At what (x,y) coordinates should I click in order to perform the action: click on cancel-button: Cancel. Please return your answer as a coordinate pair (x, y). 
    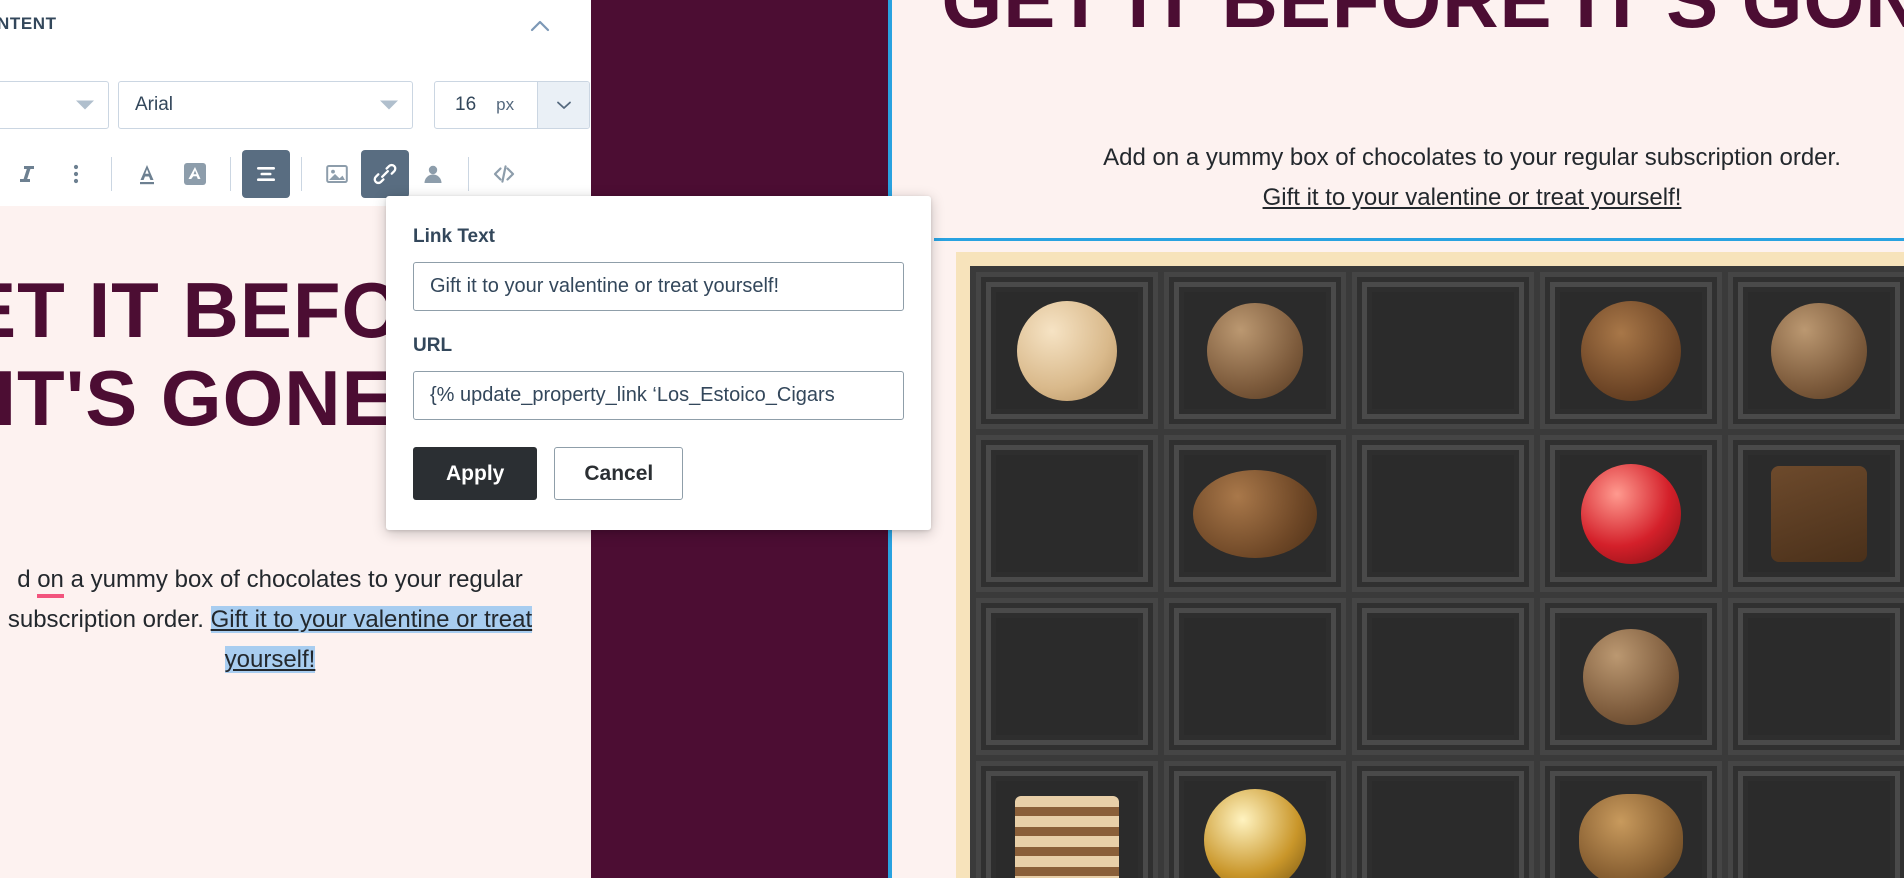
    Looking at the image, I should click on (619, 473).